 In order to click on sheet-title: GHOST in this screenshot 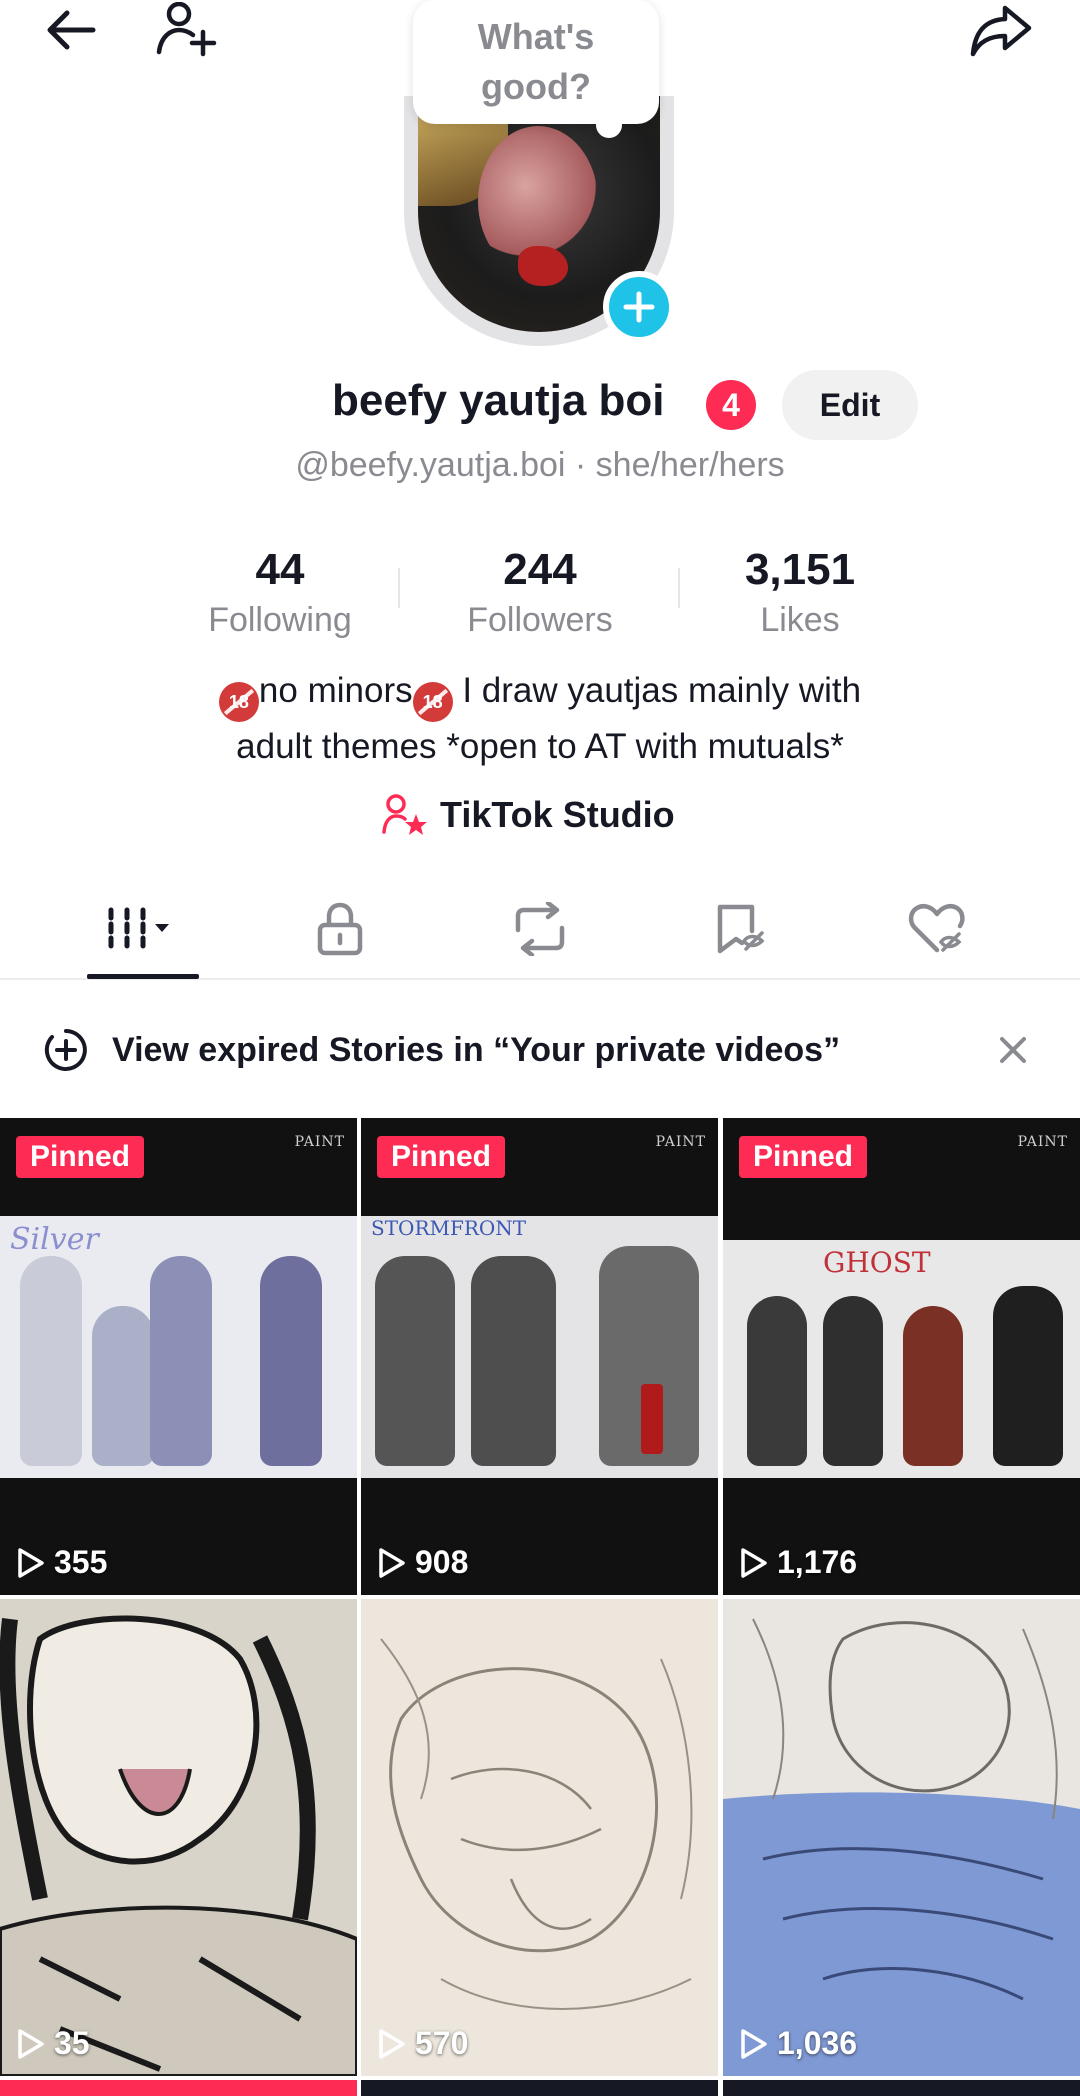, I will do `click(877, 1262)`.